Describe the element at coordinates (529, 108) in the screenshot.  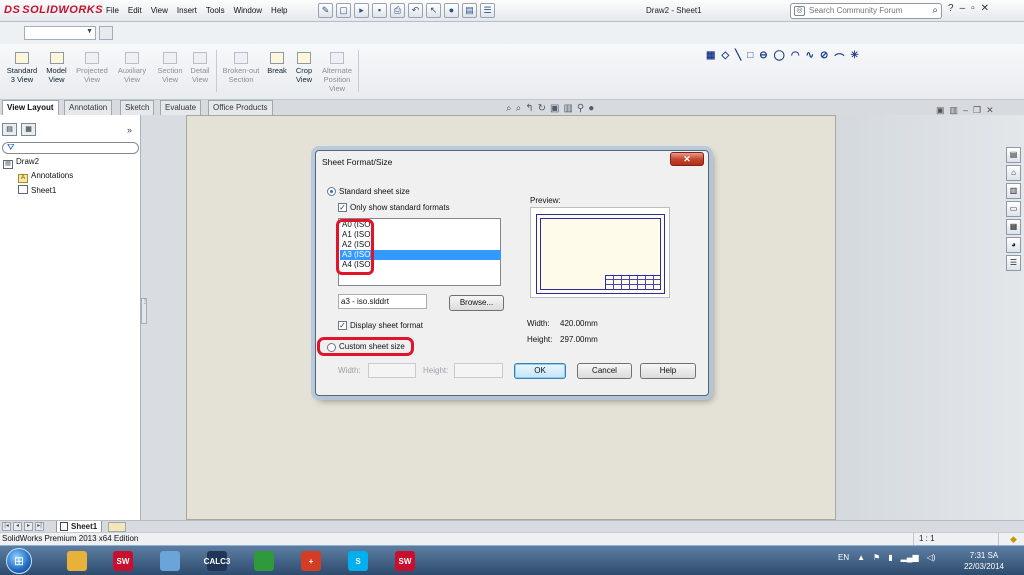
I see `previous-view-icon: ↰` at that location.